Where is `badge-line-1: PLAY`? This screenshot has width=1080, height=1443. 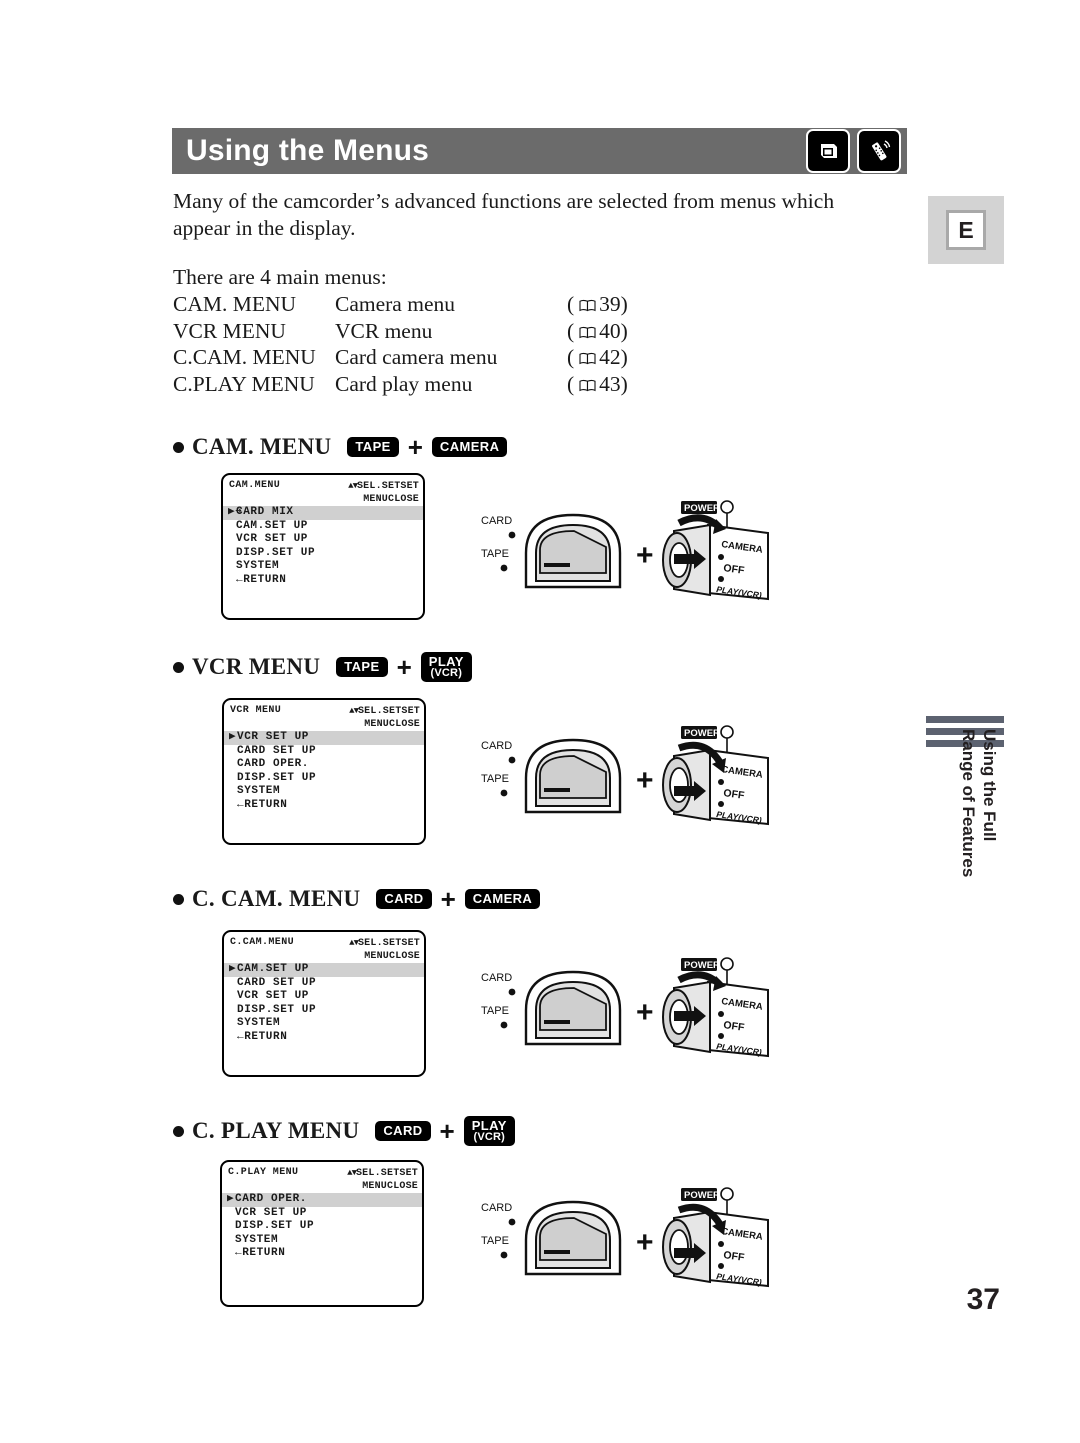
badge-line-1: PLAY is located at coordinates (489, 1125).